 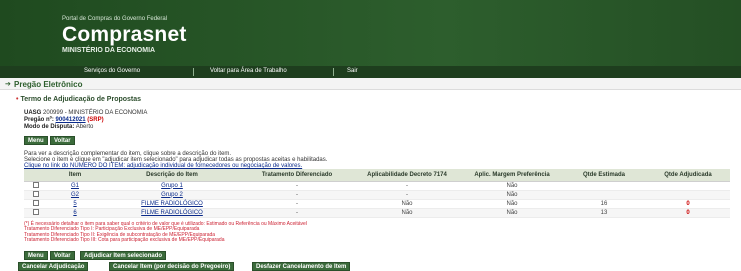 I want to click on site-title: Comprasnet, so click(x=124, y=35).